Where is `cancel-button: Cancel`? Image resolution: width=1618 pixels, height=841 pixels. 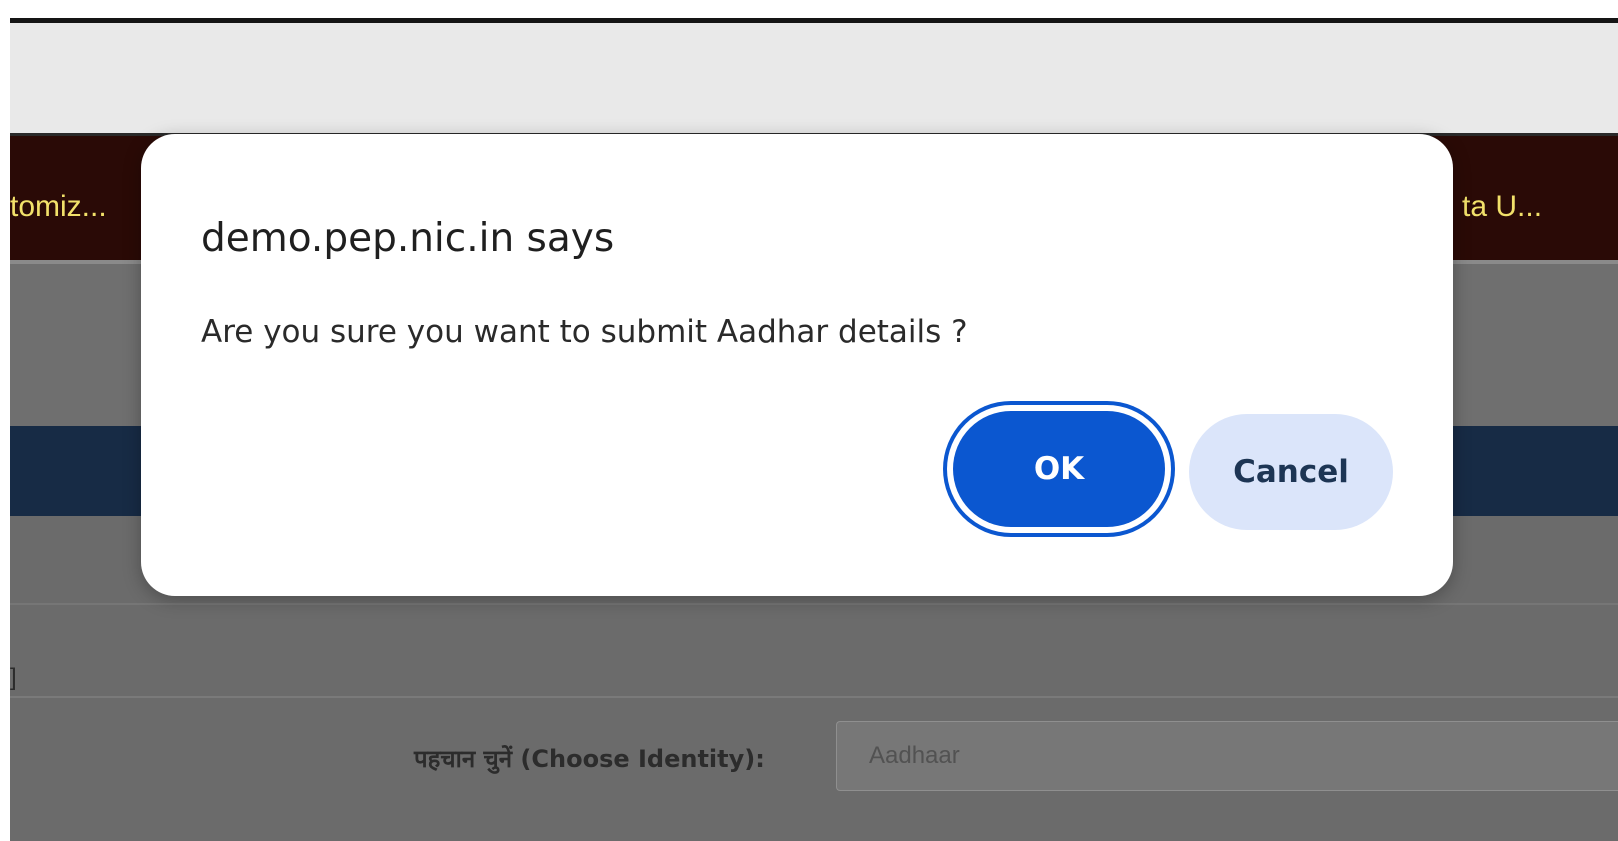 cancel-button: Cancel is located at coordinates (1291, 472).